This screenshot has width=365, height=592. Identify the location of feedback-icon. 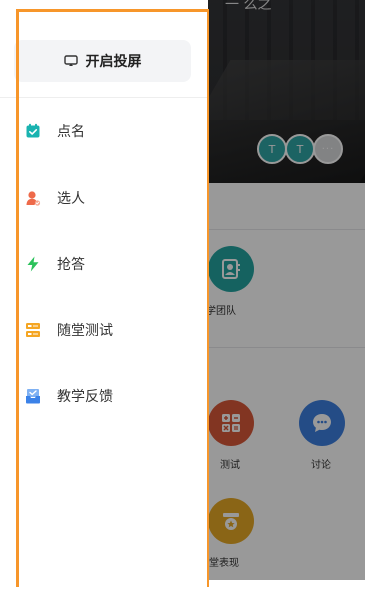
(33, 396).